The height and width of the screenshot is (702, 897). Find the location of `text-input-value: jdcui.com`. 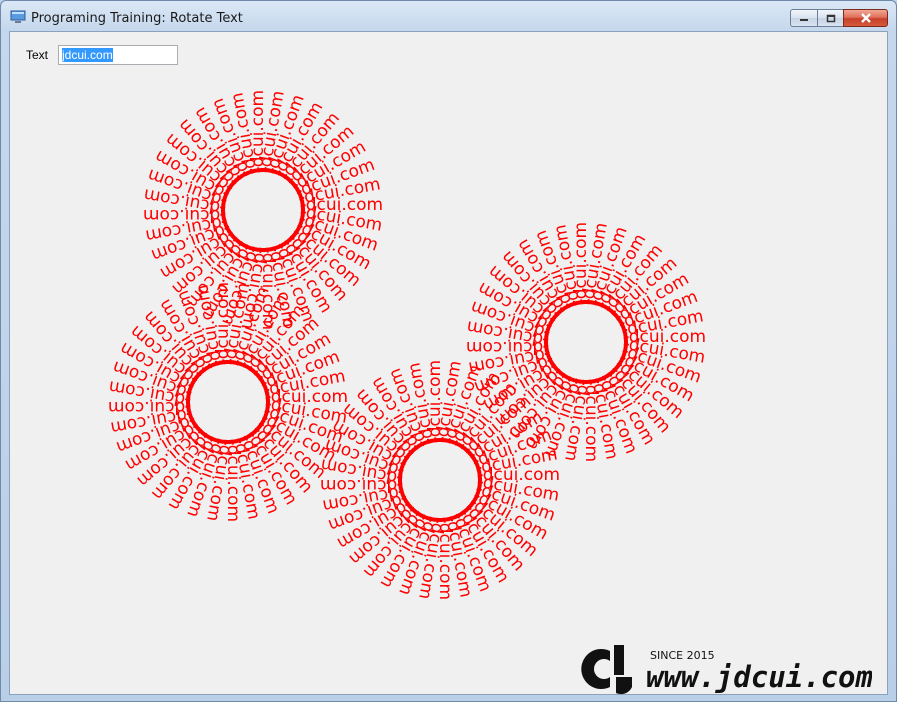

text-input-value: jdcui.com is located at coordinates (87, 55).